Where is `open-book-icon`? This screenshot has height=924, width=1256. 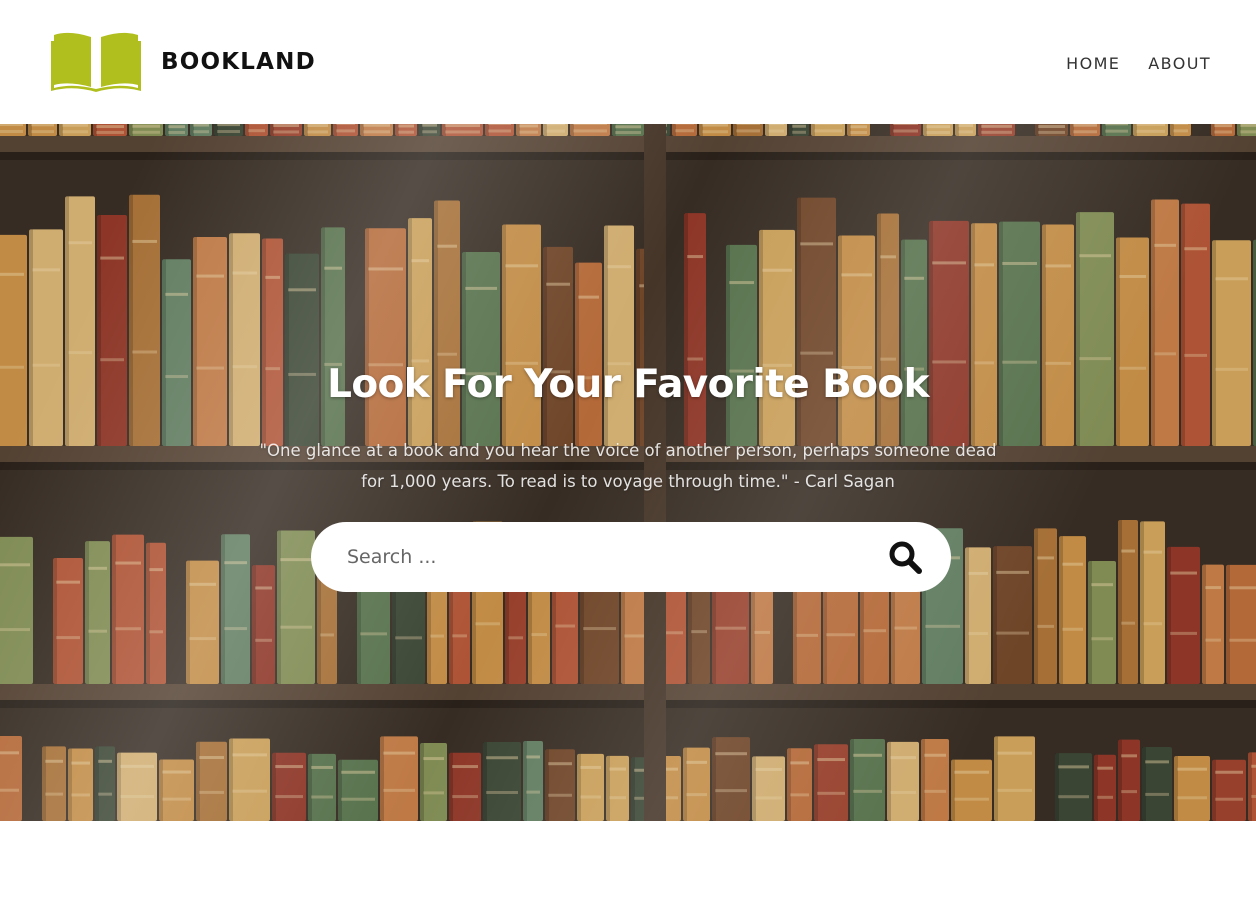 open-book-icon is located at coordinates (96, 62).